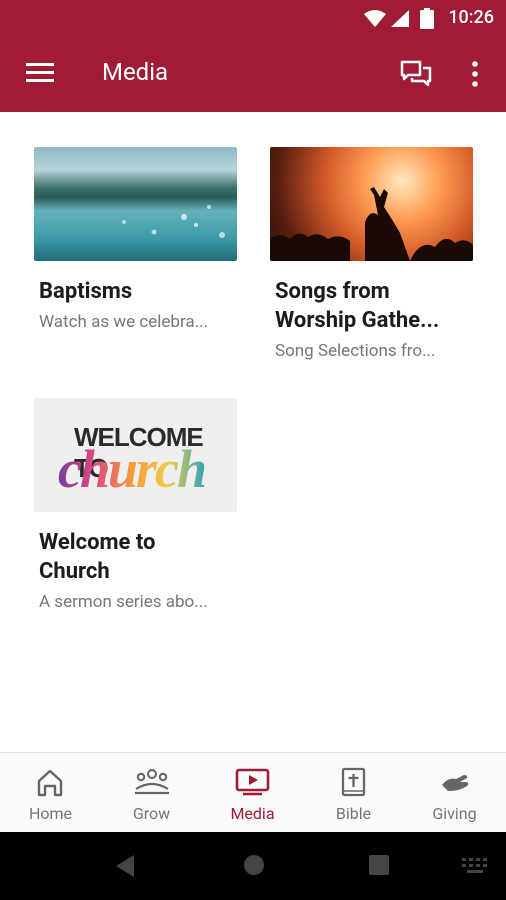 The width and height of the screenshot is (506, 900). Describe the element at coordinates (400, 18) in the screenshot. I see `signal-icon` at that location.